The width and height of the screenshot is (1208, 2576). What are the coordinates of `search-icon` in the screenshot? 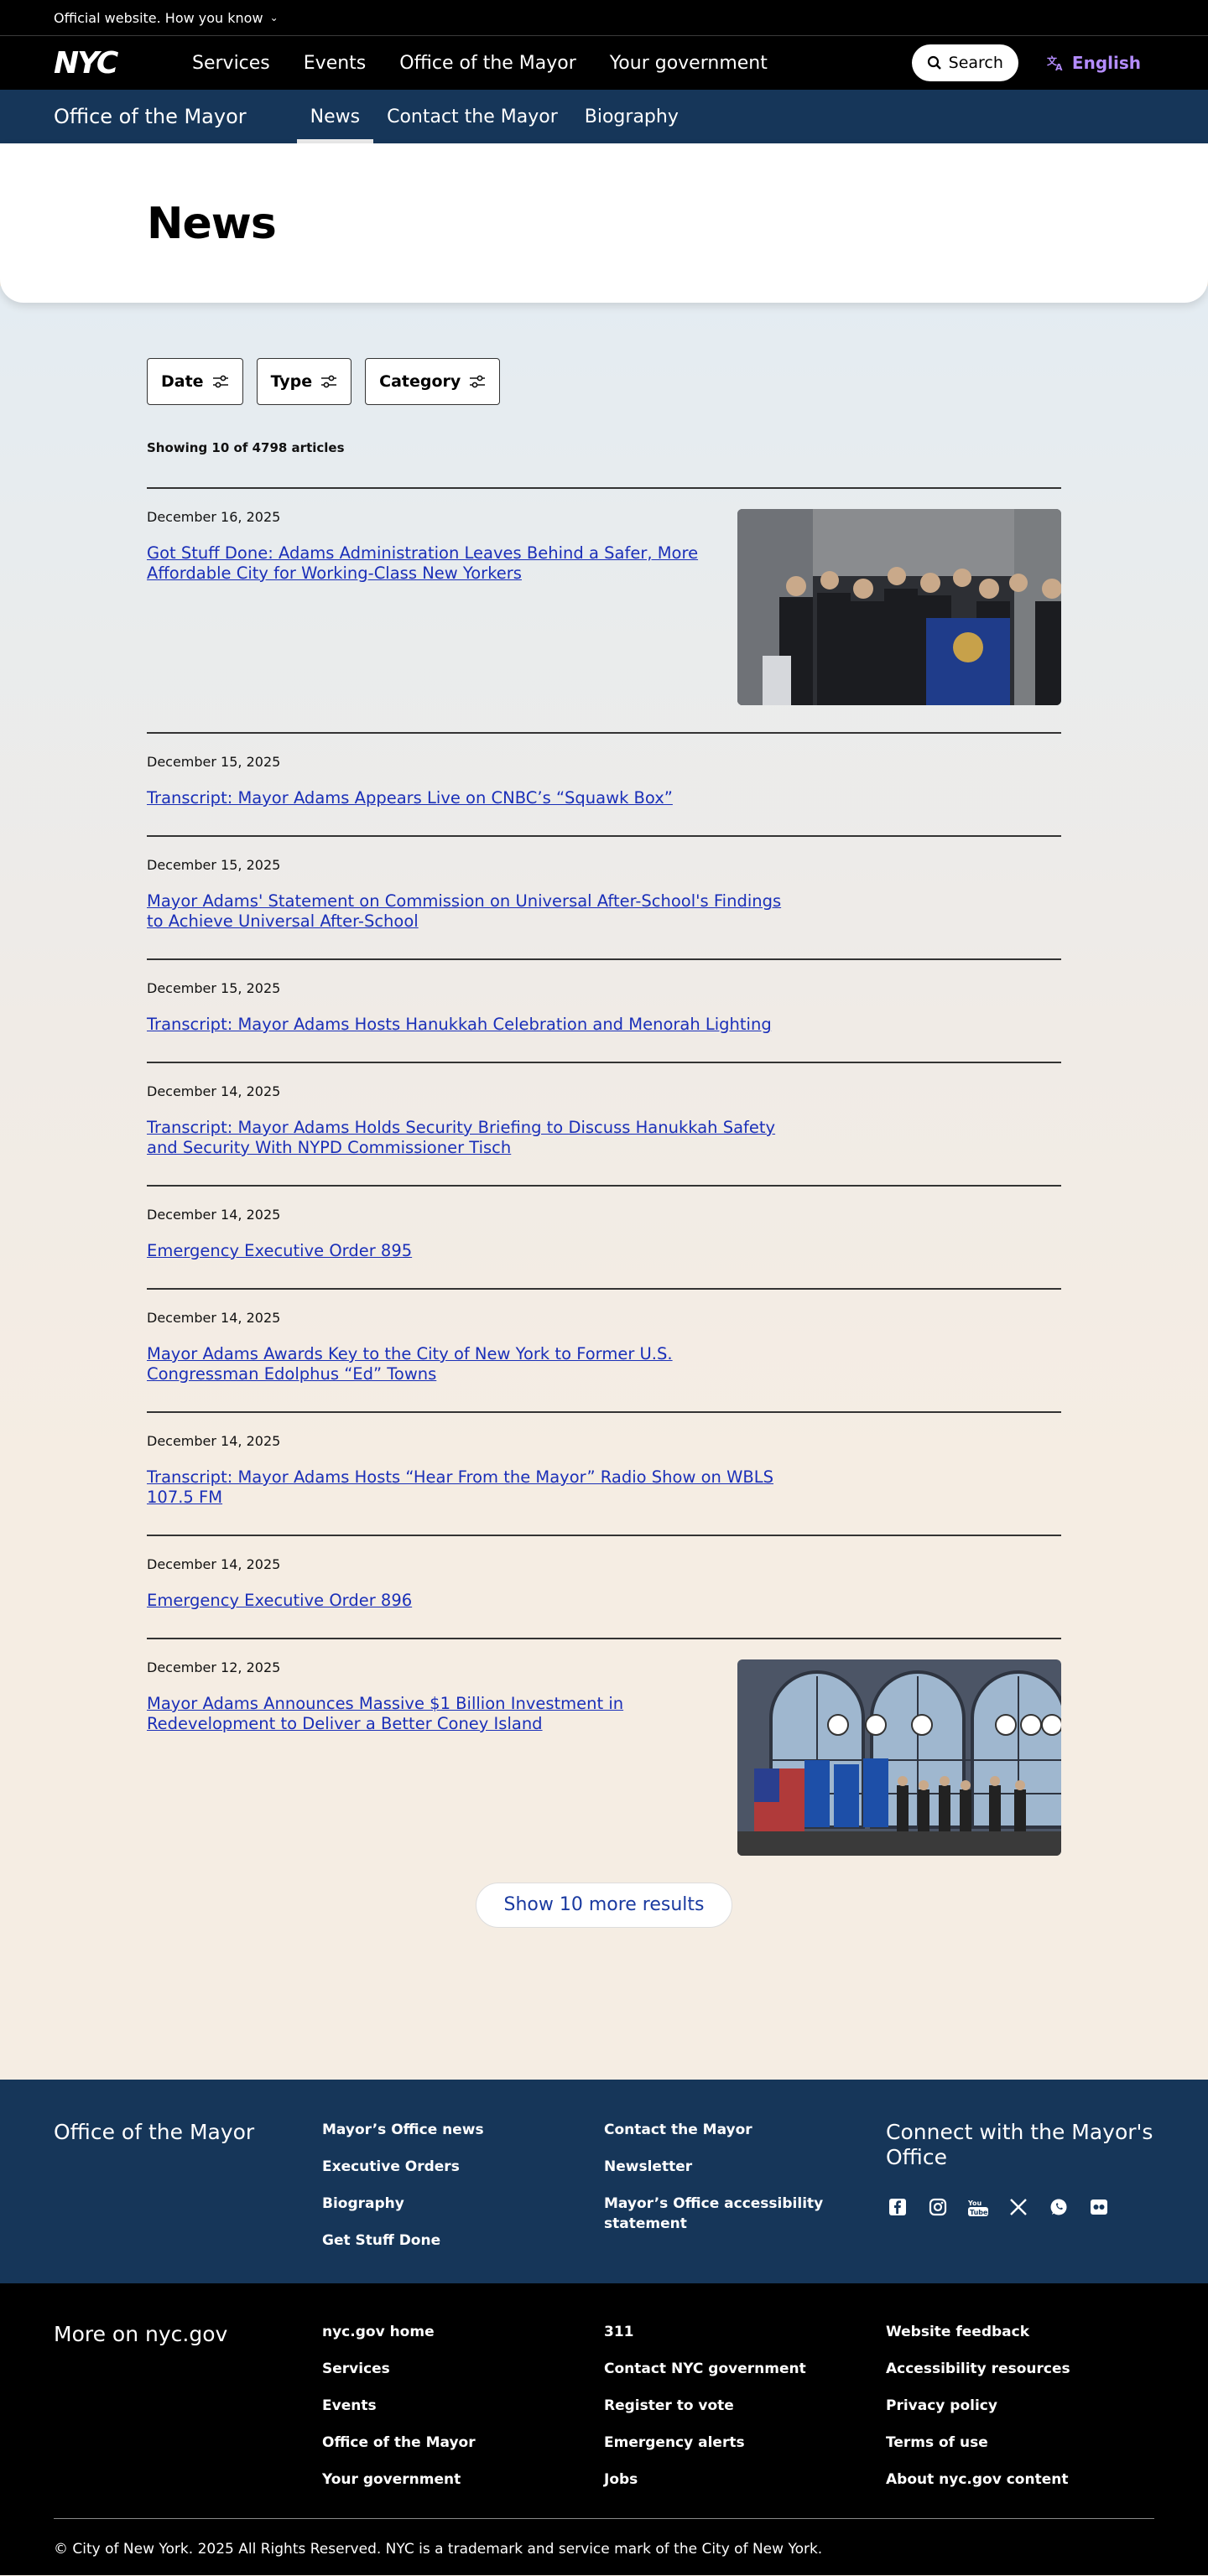 It's located at (934, 62).